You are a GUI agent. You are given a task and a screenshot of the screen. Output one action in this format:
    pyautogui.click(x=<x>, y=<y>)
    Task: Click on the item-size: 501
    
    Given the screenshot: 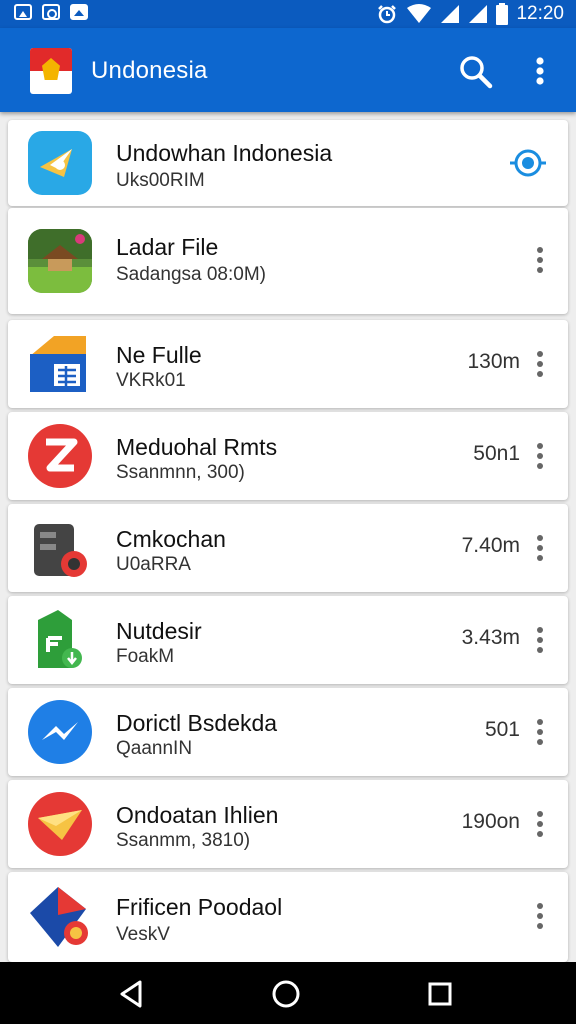 What is the action you would take?
    pyautogui.click(x=502, y=729)
    